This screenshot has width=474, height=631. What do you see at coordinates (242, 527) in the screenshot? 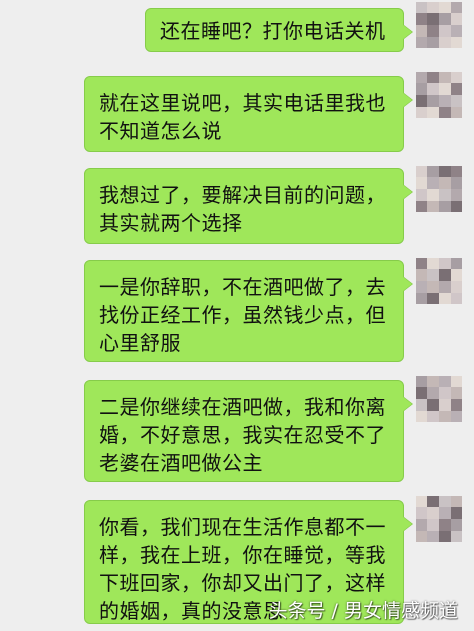
I see `message-text: 你看，我们现在生活作息都不一` at bounding box center [242, 527].